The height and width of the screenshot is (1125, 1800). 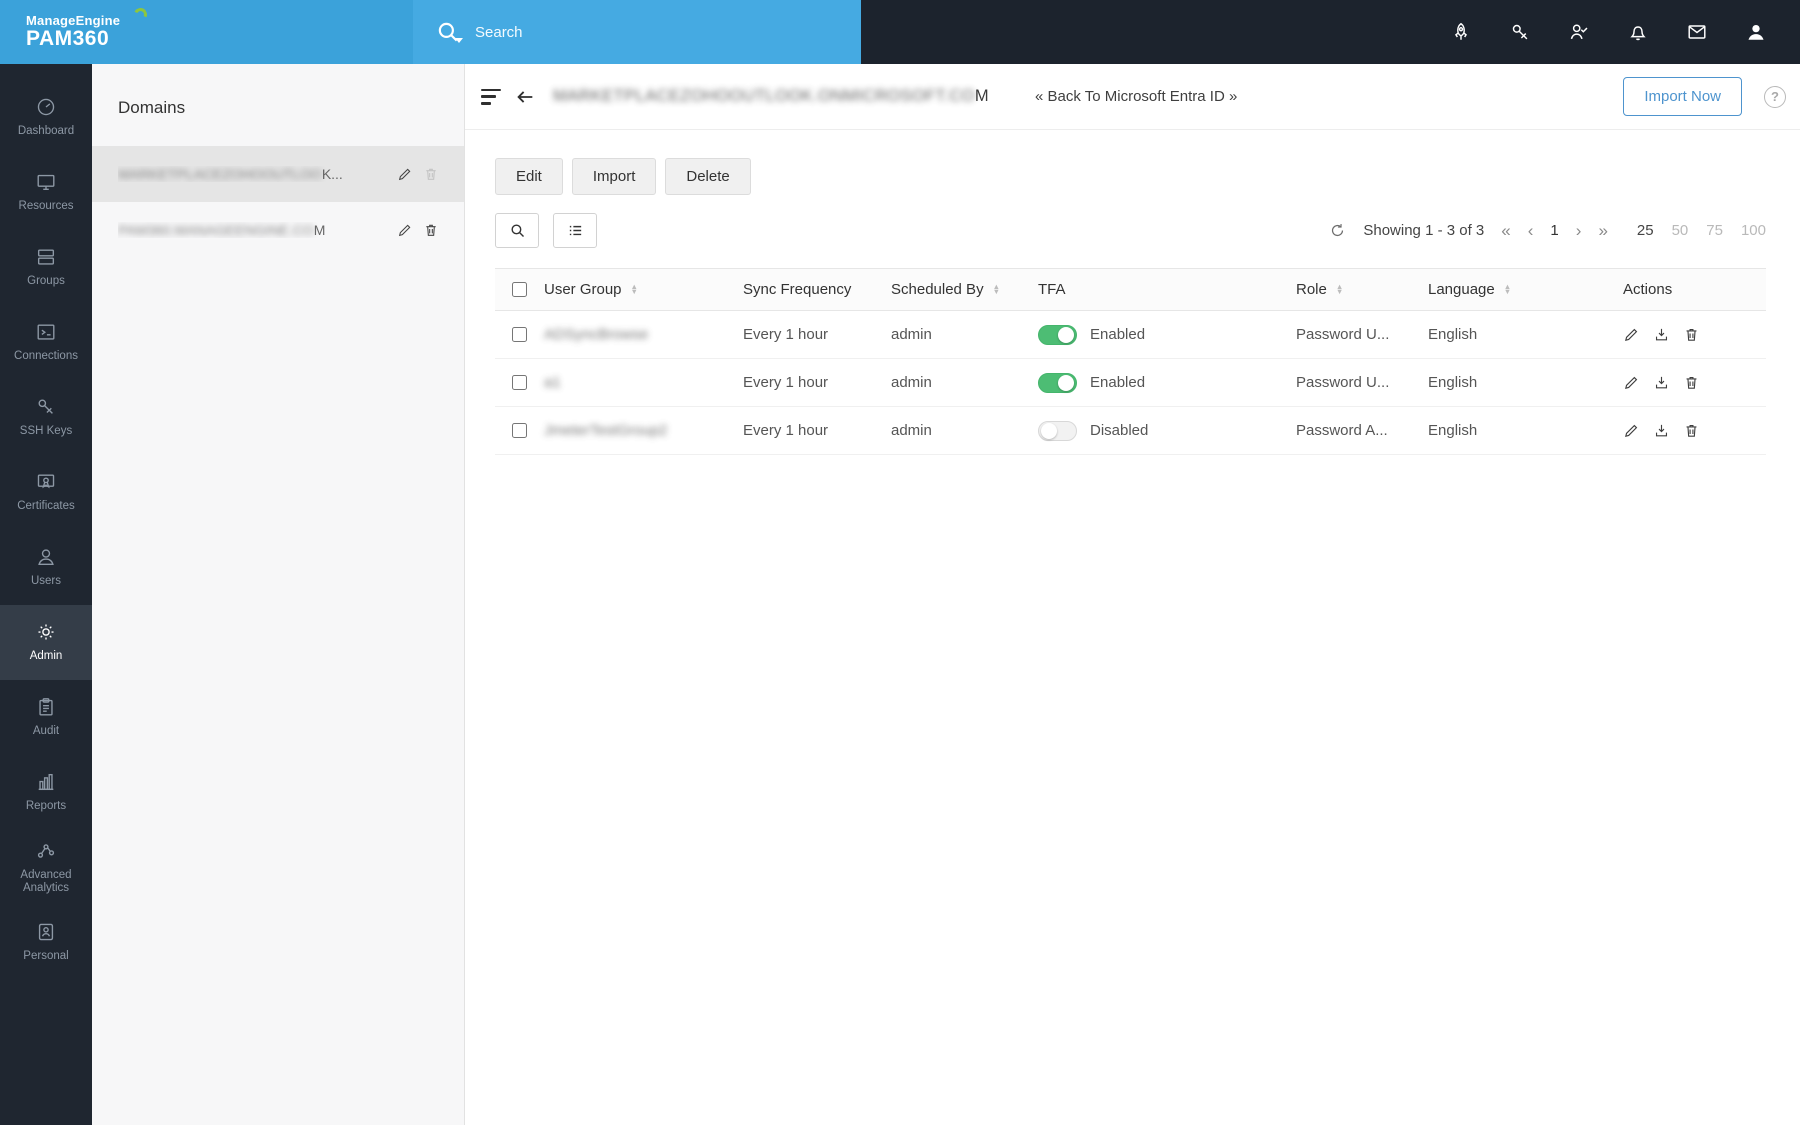 I want to click on sidebar-item-connections: Connections, so click(x=46, y=342).